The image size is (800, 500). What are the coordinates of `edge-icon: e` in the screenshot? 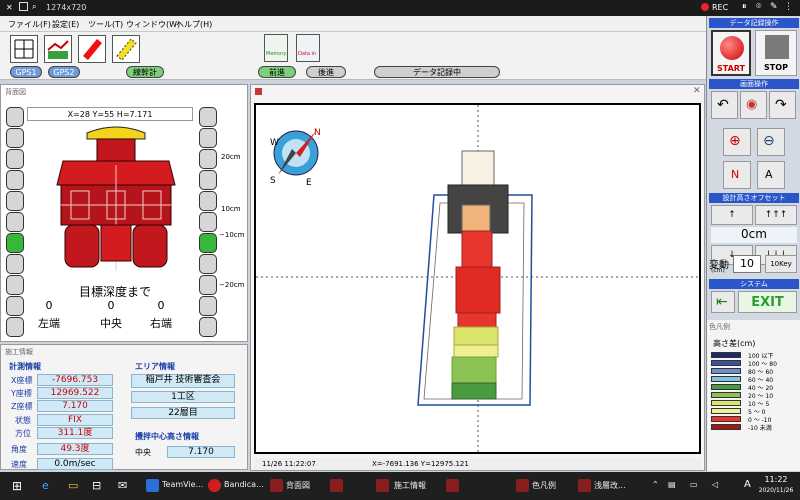 It's located at (45, 485).